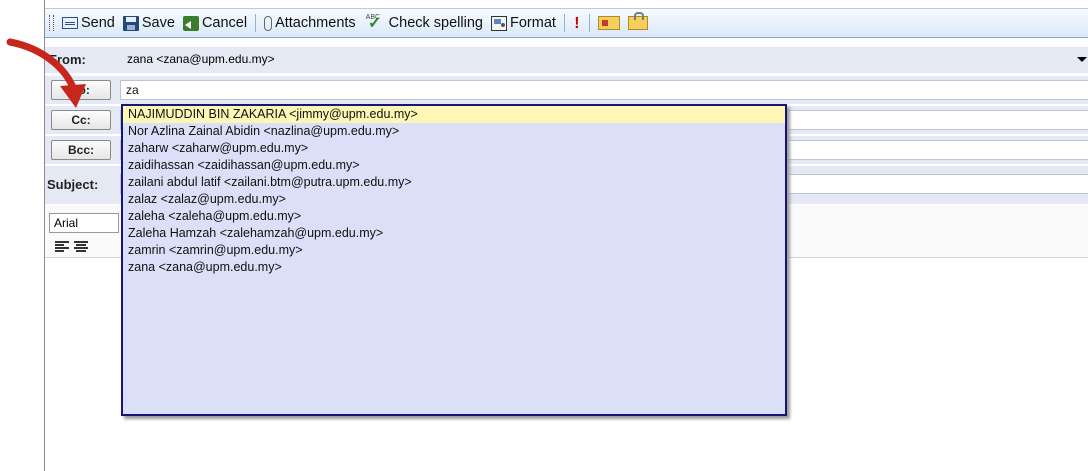 Image resolution: width=1088 pixels, height=471 pixels. I want to click on align-center-icon, so click(81, 247).